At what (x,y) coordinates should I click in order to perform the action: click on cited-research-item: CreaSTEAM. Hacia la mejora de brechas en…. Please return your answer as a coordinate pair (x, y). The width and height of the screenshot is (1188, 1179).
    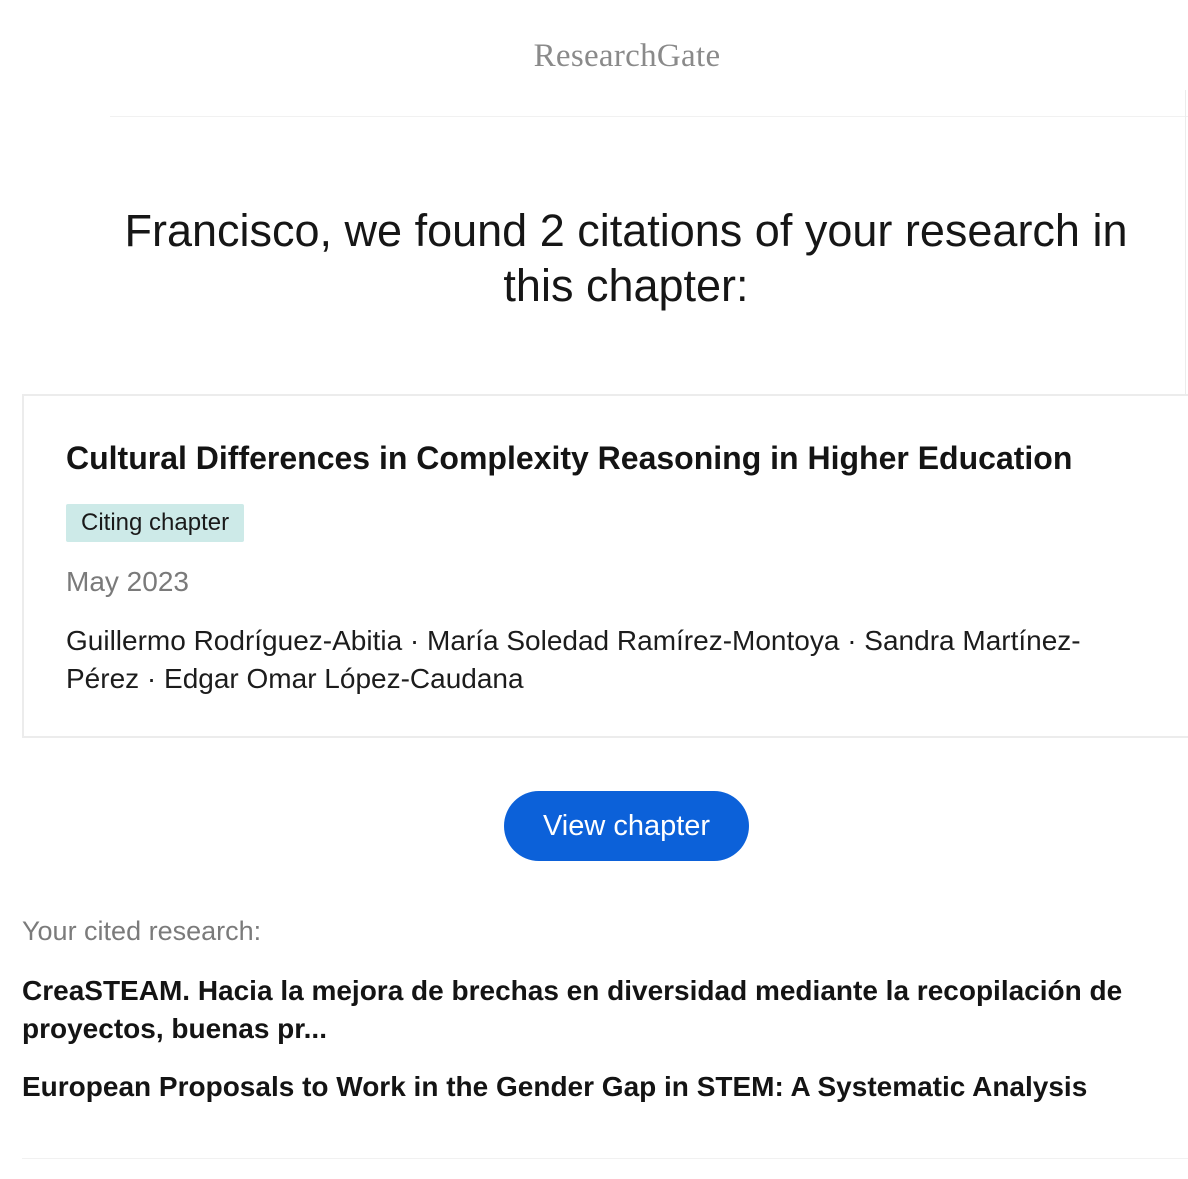
    Looking at the image, I should click on (605, 1010).